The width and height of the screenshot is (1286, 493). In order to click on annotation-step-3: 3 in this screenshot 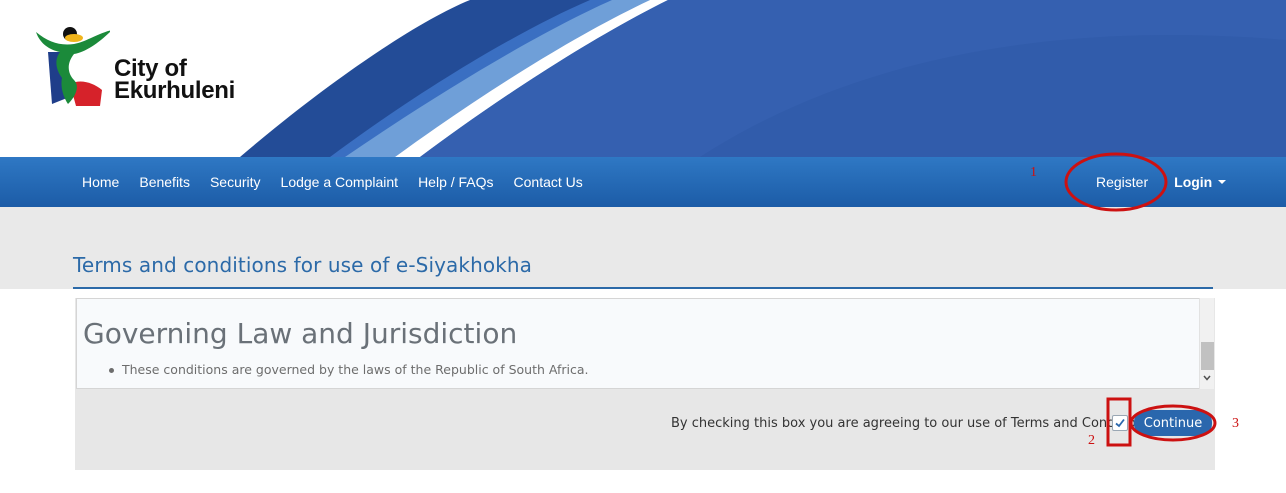, I will do `click(1235, 423)`.